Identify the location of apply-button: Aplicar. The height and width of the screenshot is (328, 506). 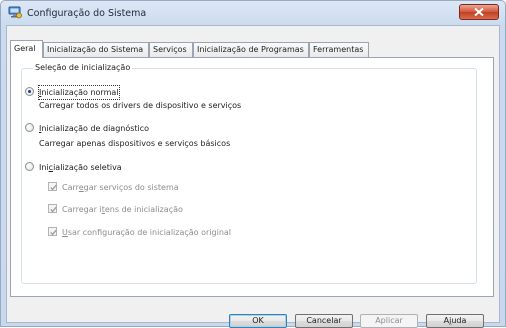
(389, 321).